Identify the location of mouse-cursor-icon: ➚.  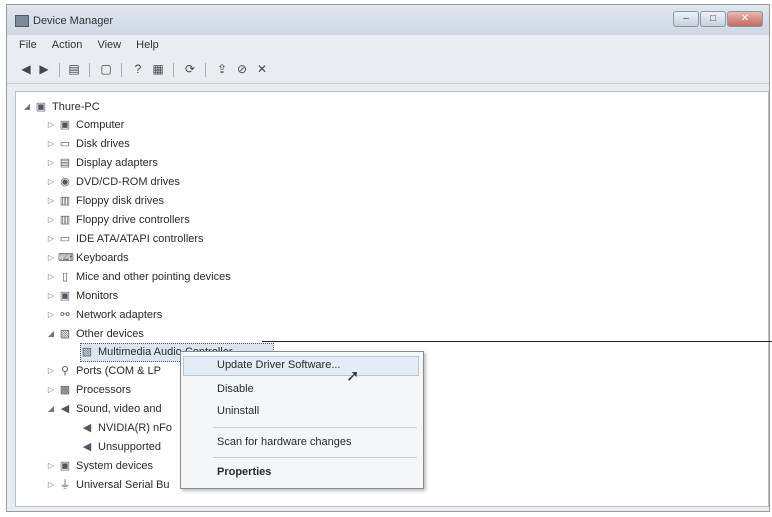
(353, 376).